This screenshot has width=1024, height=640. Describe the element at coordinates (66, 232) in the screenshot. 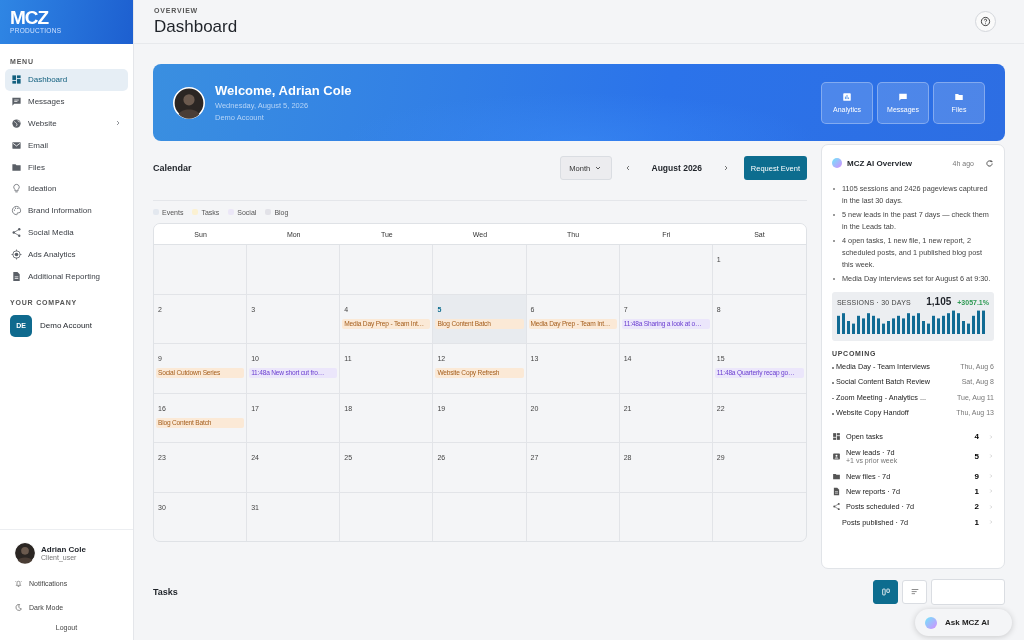

I see `sidebar-item: Social Media` at that location.